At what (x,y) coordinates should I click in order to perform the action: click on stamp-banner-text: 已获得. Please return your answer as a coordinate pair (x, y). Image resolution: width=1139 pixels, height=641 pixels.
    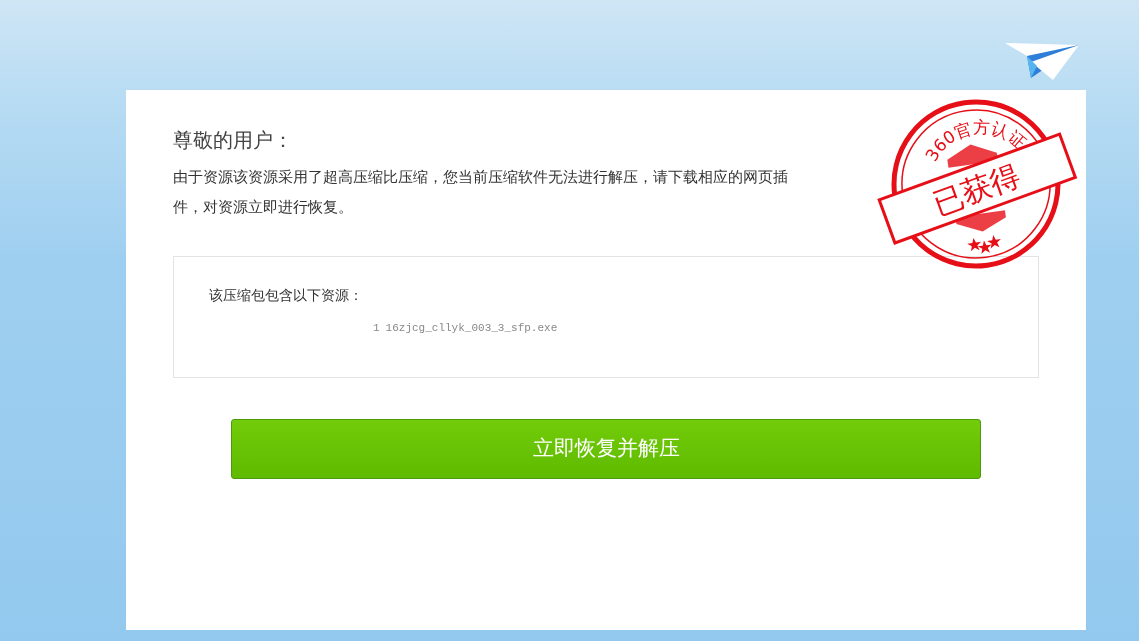
    Looking at the image, I should click on (976, 189).